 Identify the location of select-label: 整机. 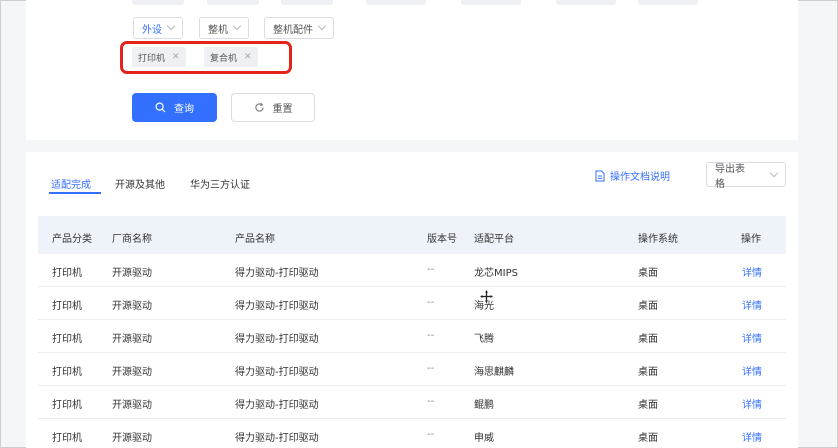
(218, 30).